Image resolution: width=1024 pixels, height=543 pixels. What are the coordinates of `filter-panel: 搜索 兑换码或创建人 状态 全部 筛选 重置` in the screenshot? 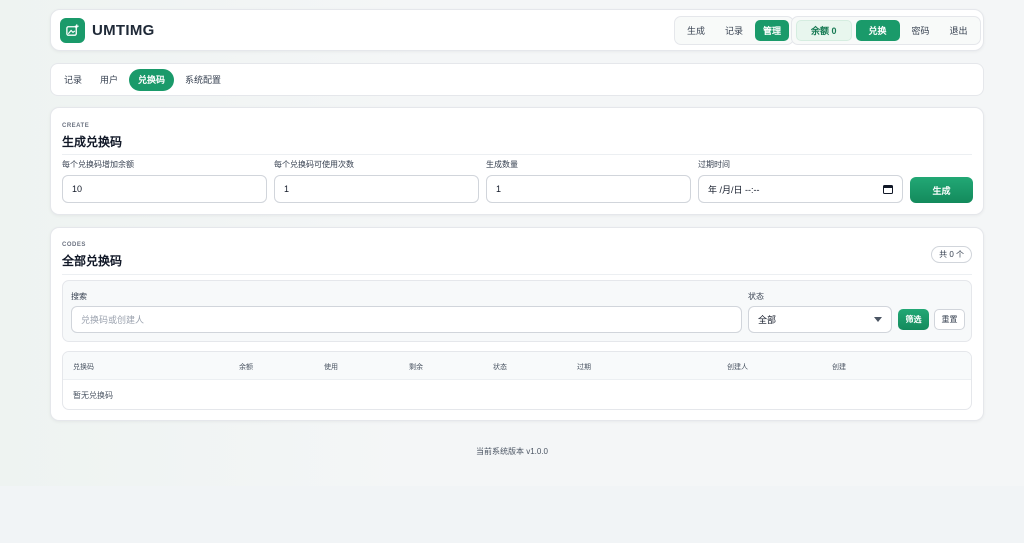 It's located at (517, 311).